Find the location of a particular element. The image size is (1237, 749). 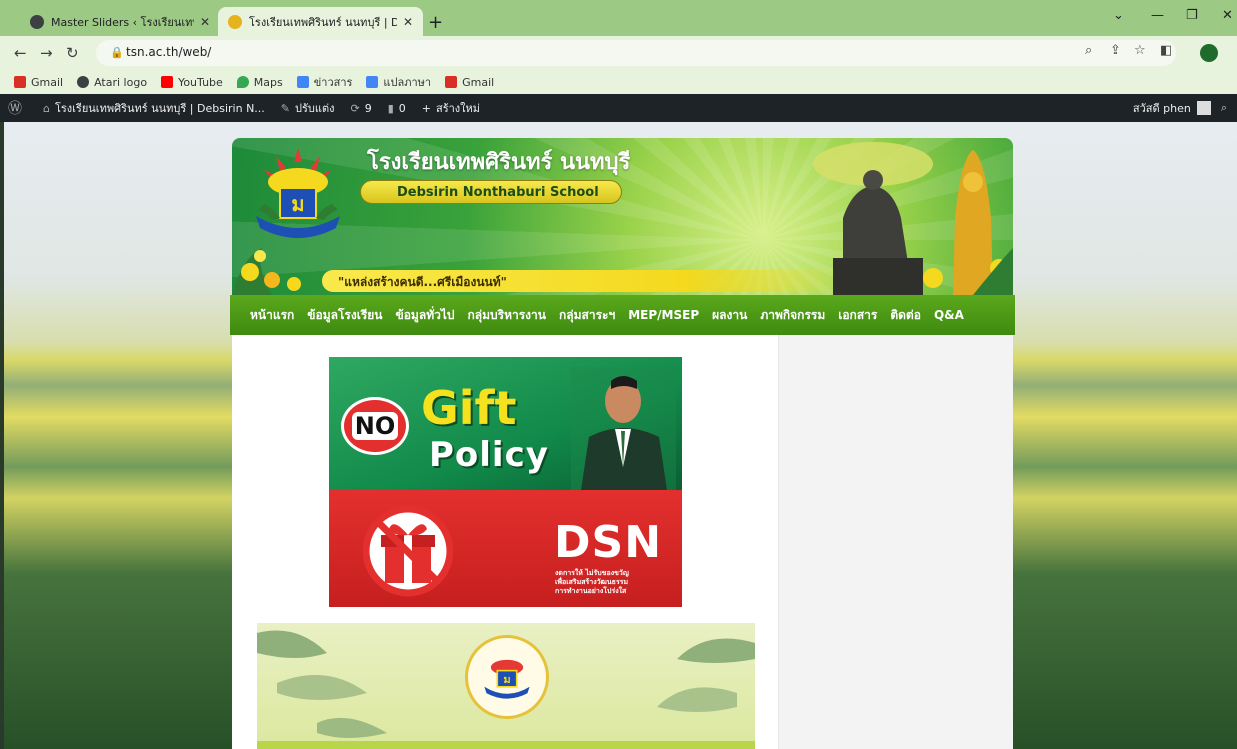

globe-icon is located at coordinates (83, 82).